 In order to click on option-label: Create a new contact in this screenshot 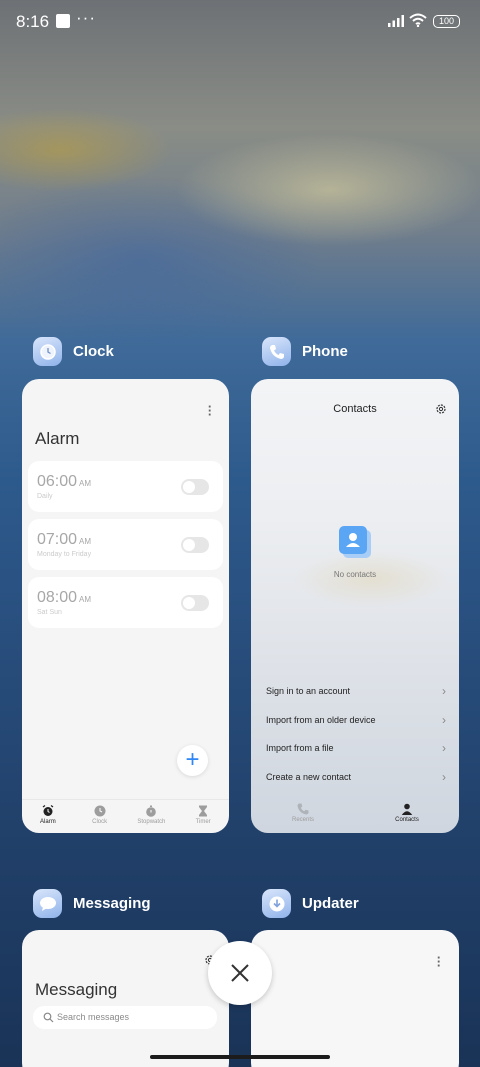, I will do `click(309, 777)`.